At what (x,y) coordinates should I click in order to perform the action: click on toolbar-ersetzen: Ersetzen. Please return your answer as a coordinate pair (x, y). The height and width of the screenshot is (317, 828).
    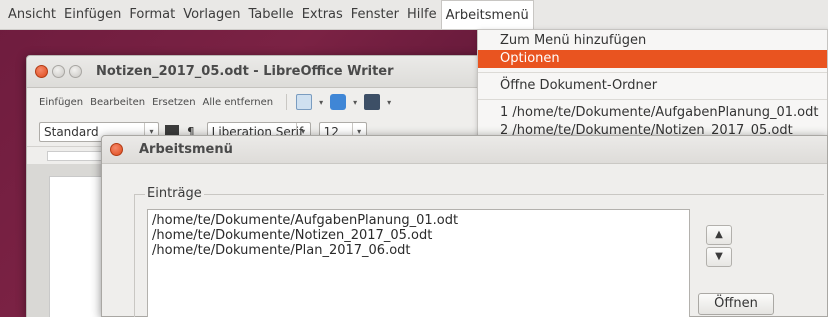
    Looking at the image, I should click on (173, 102).